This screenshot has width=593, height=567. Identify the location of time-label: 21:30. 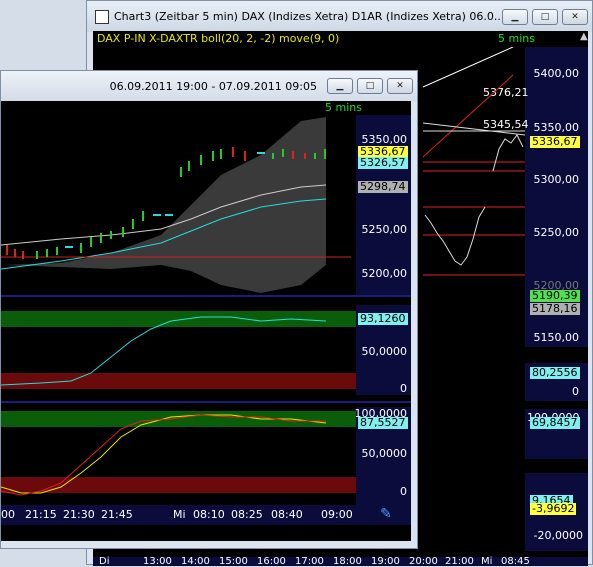
(79, 514).